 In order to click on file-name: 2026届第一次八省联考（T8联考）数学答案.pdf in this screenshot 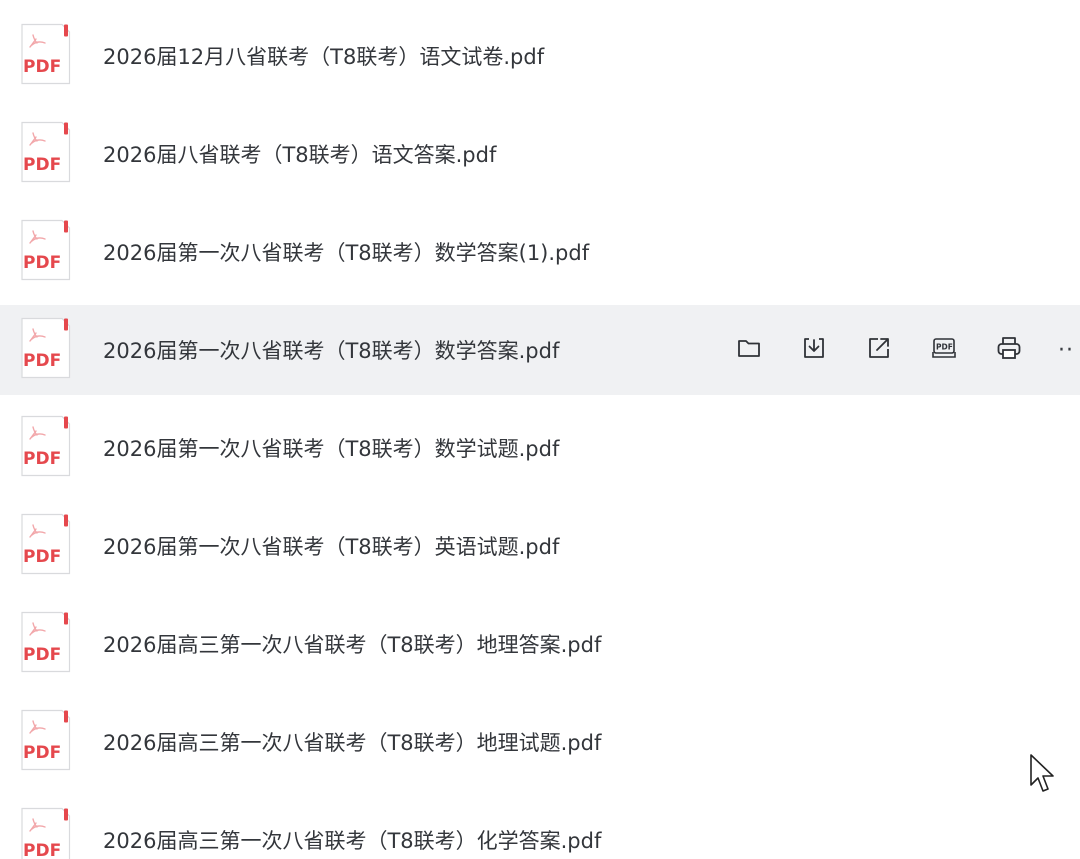, I will do `click(331, 350)`.